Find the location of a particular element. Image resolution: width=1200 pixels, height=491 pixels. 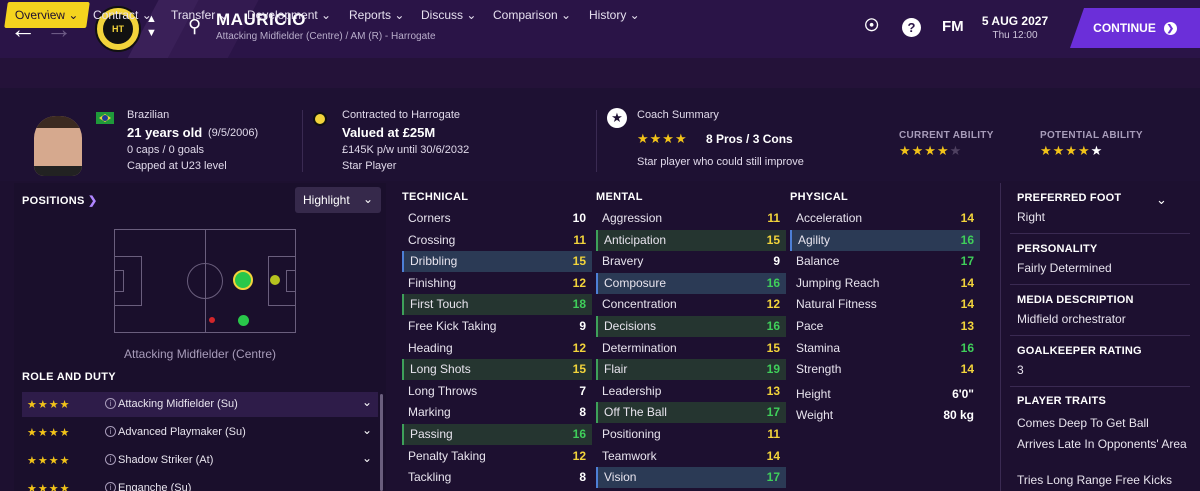

positions-title-text: POSITIONS is located at coordinates (53, 201).